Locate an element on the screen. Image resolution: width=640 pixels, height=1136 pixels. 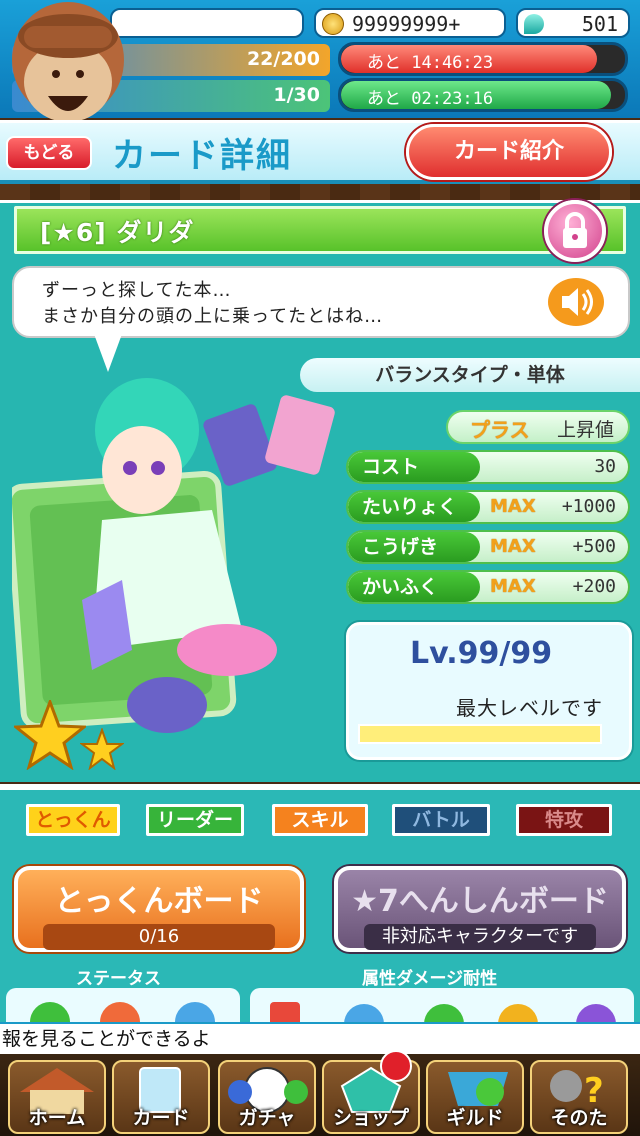
plus-value-label: 上昇値 is located at coordinates (585, 430).